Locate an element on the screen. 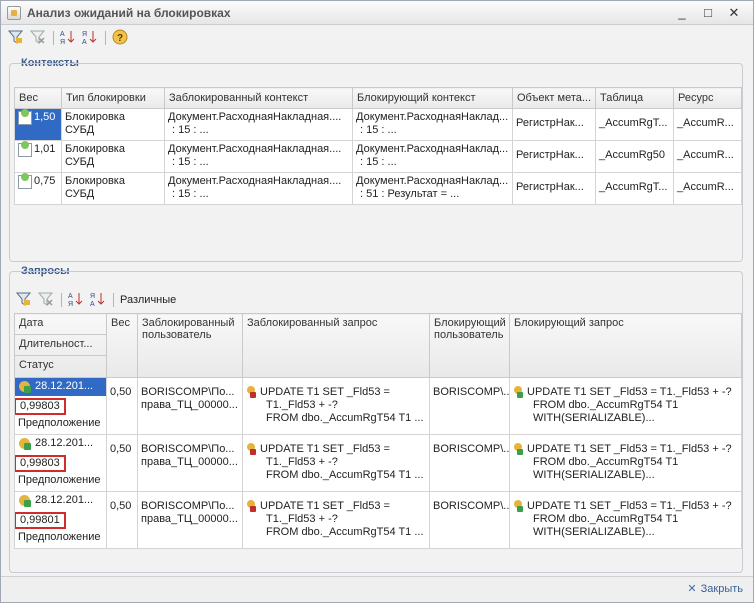 The image size is (754, 603). duration-cell: 0,99803 is located at coordinates (40, 406).